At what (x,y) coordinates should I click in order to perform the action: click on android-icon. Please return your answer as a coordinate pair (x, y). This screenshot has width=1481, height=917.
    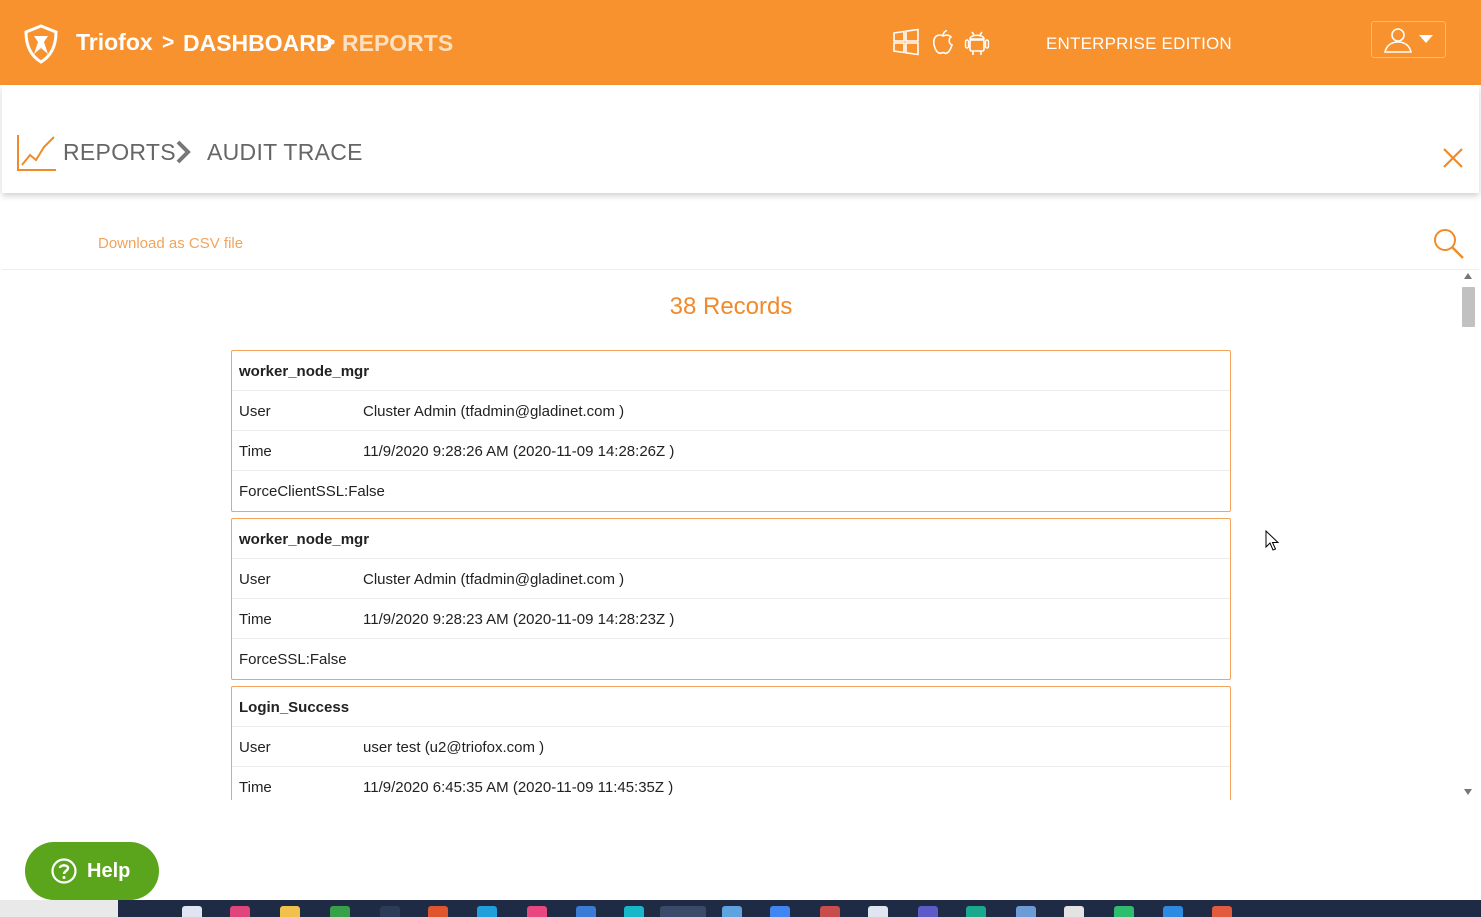
    Looking at the image, I should click on (977, 42).